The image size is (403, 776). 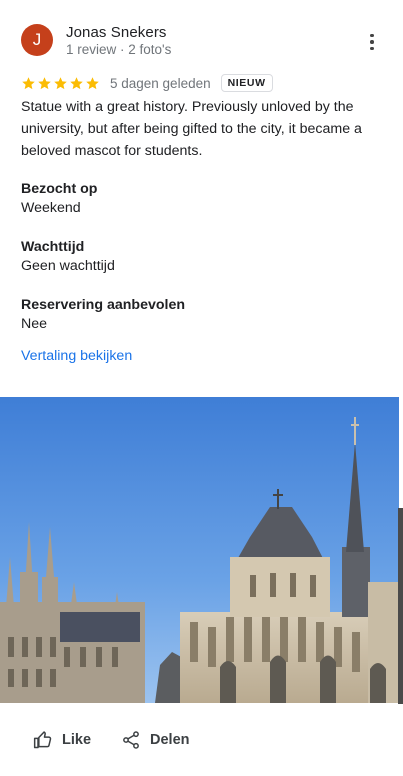 What do you see at coordinates (103, 315) in the screenshot?
I see `detail-reservation: Reservering aanbevolen Nee` at bounding box center [103, 315].